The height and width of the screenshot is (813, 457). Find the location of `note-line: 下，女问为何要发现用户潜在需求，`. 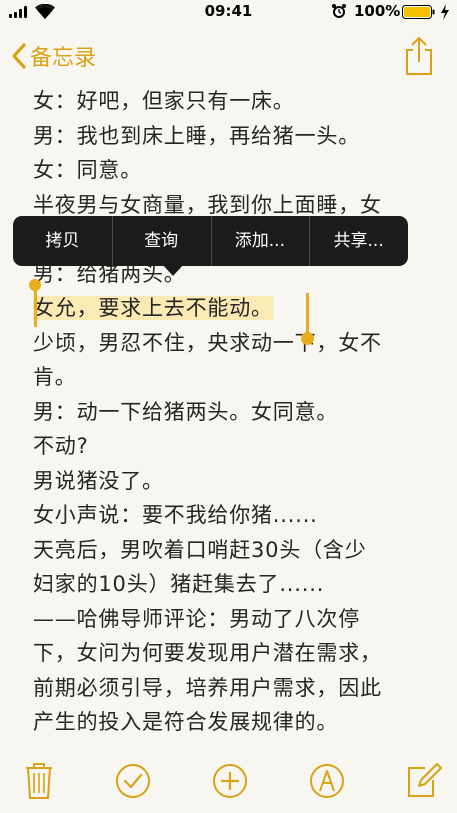

note-line: 下，女问为何要发现用户潜在需求， is located at coordinates (207, 653).